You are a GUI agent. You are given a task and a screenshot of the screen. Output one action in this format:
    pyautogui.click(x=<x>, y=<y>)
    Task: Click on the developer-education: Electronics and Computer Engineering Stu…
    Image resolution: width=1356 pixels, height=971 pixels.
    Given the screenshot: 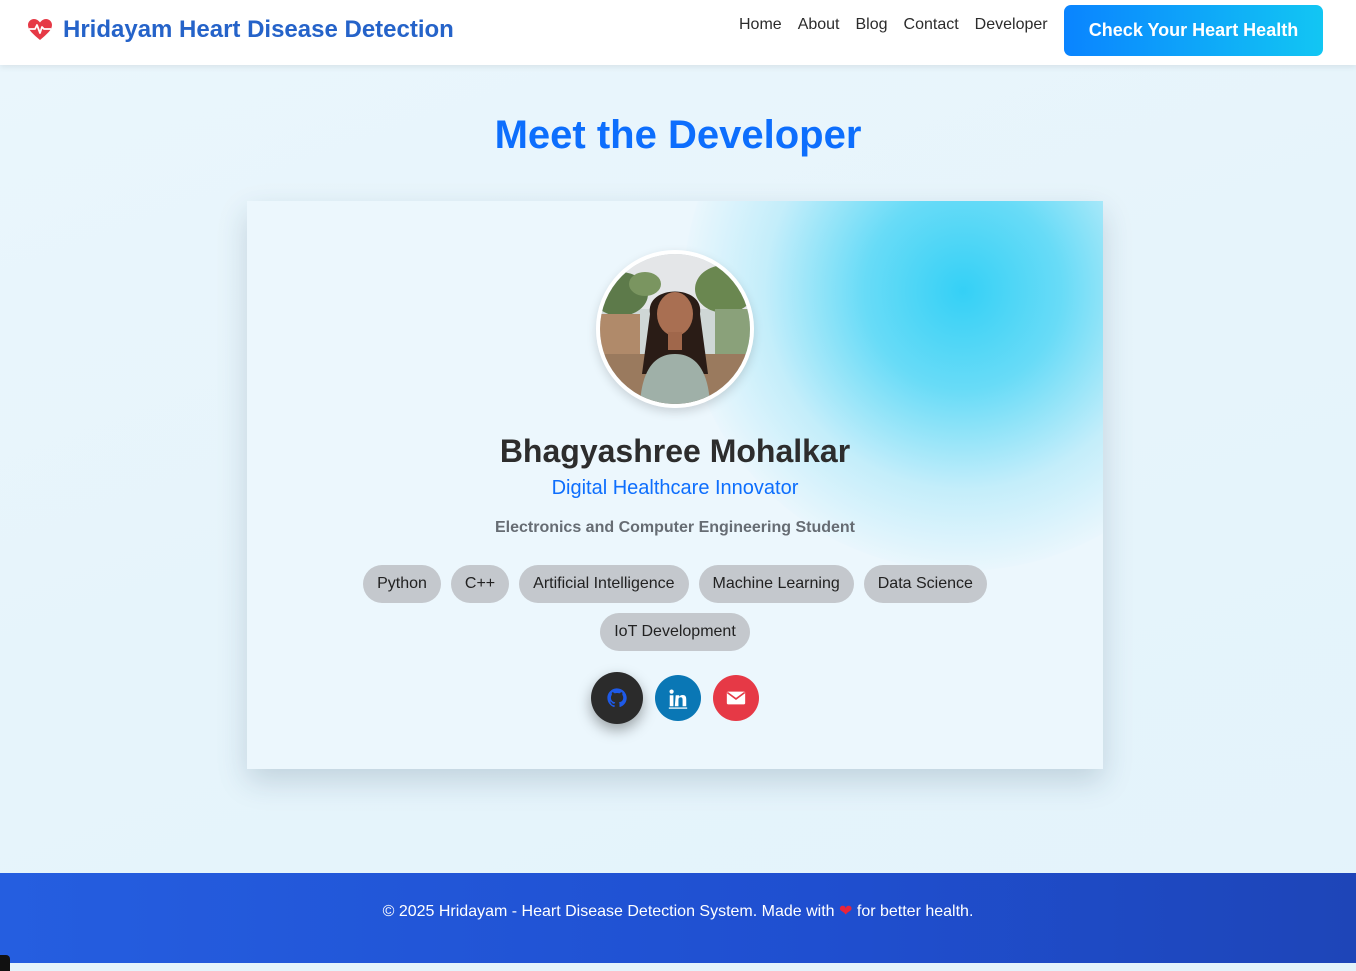 What is the action you would take?
    pyautogui.click(x=675, y=527)
    